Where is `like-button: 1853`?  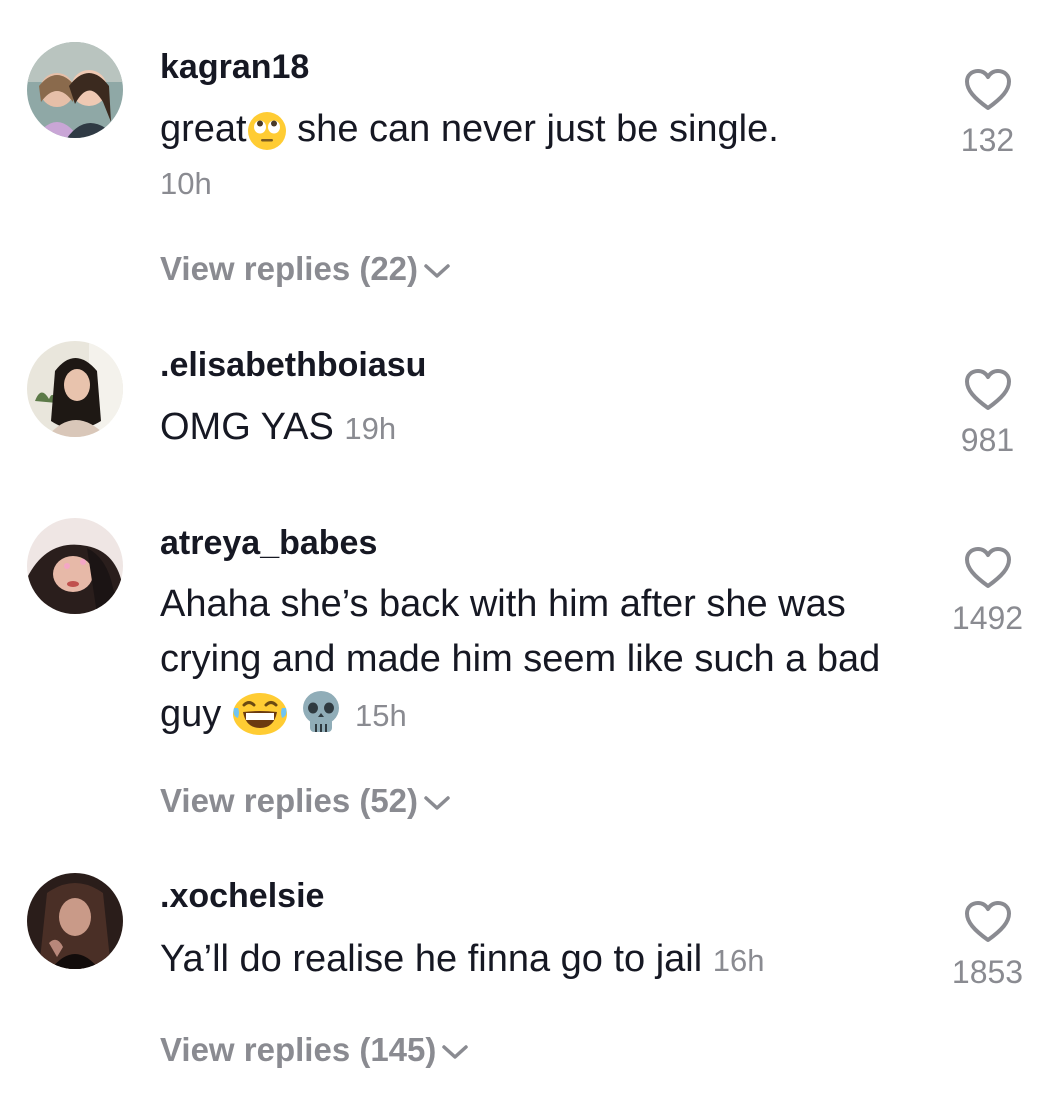
like-button: 1853 is located at coordinates (987, 945).